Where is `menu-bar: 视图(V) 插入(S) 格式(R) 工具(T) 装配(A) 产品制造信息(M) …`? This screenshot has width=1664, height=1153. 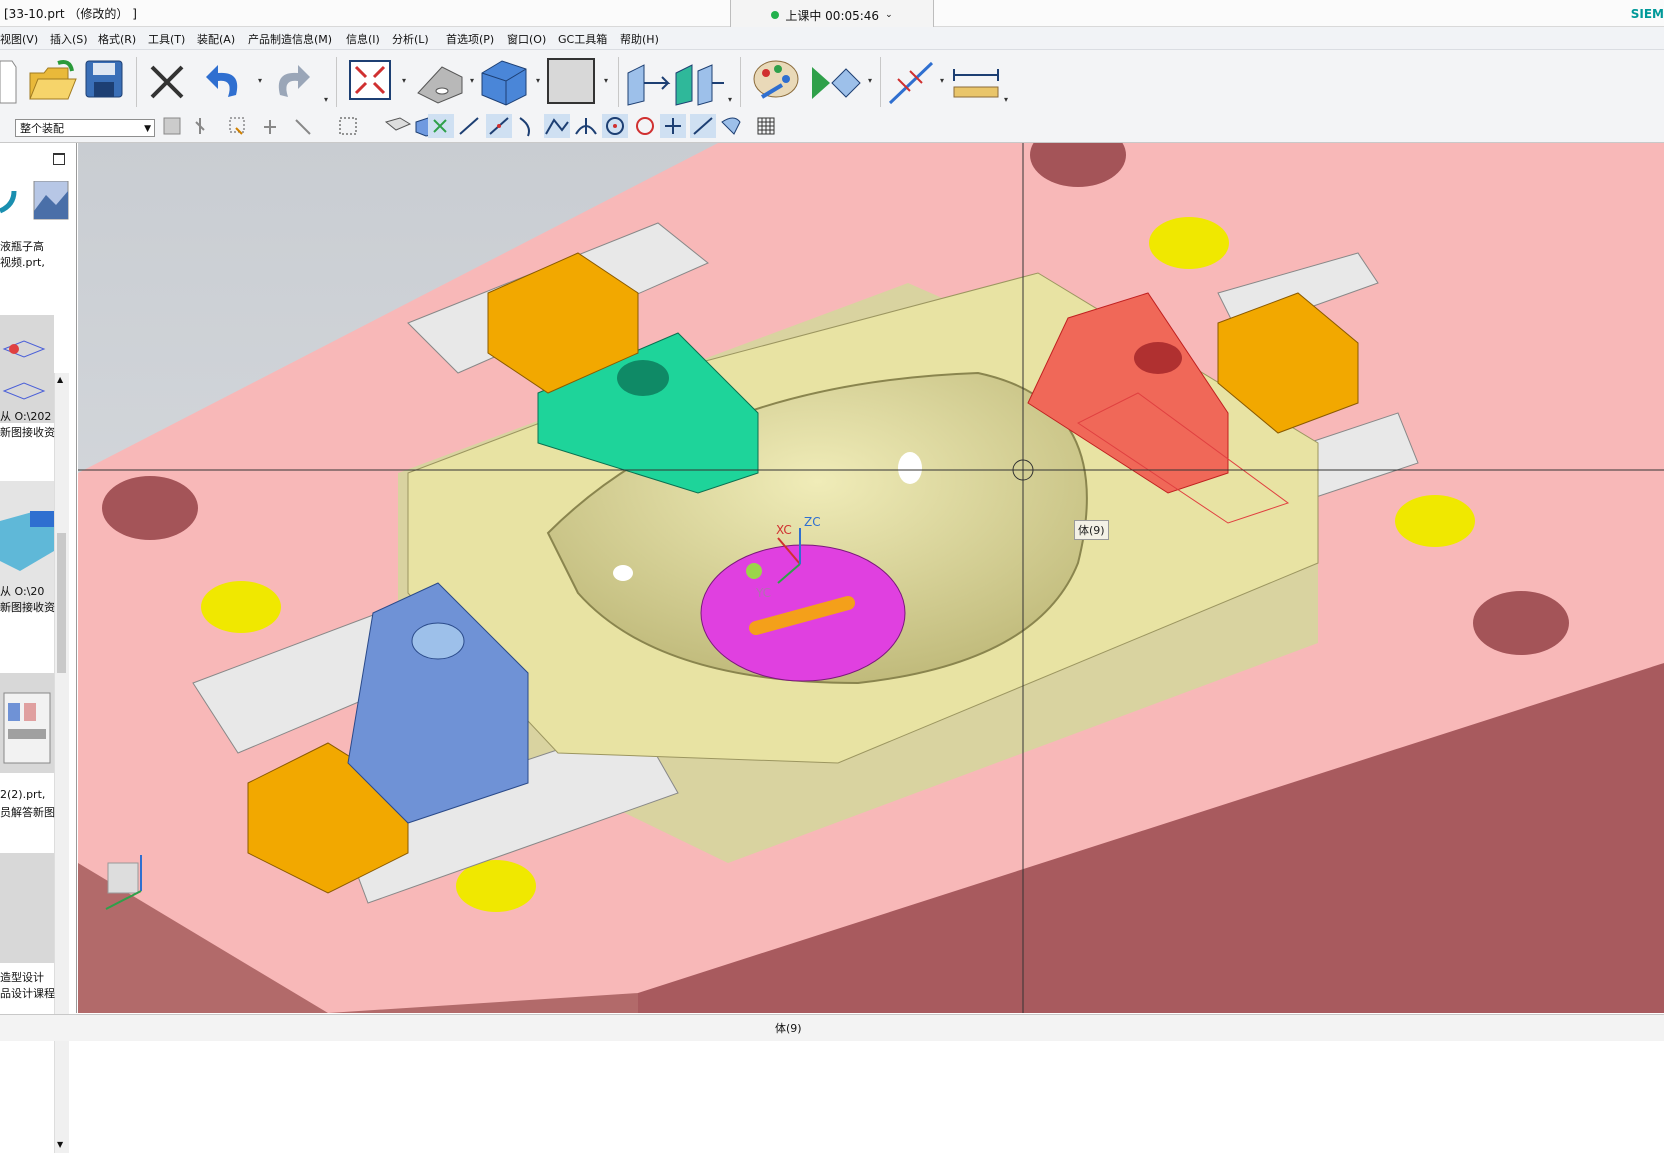
menu-bar: 视图(V) 插入(S) 格式(R) 工具(T) 装配(A) 产品制造信息(M) … is located at coordinates (832, 38).